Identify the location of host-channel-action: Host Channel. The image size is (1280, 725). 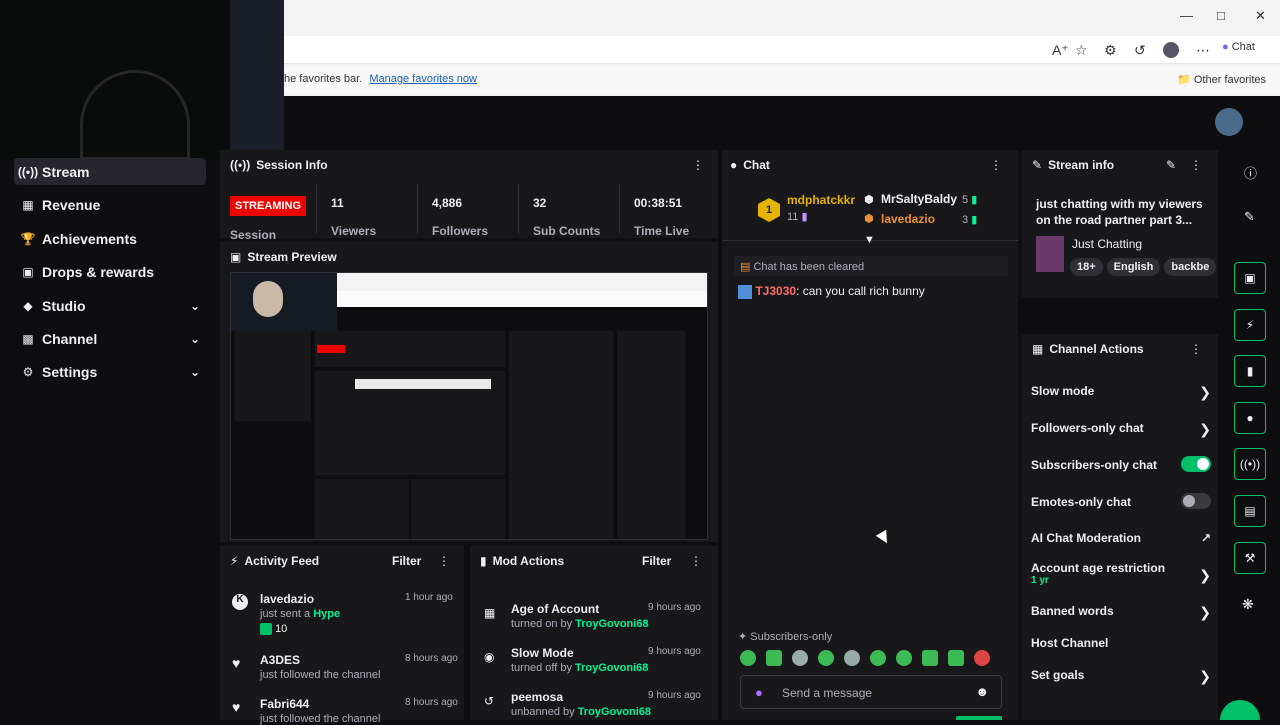
(1121, 643).